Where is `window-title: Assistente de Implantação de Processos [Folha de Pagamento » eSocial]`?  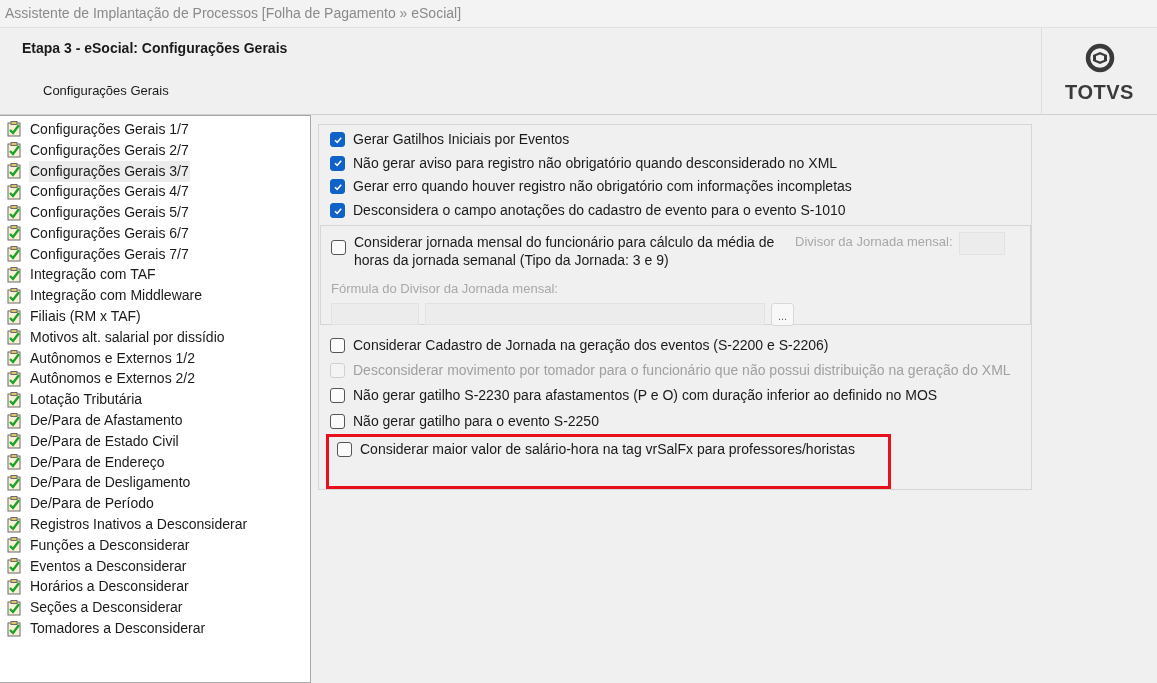
window-title: Assistente de Implantação de Processos [Folha de Pagamento » eSocial] is located at coordinates (233, 13).